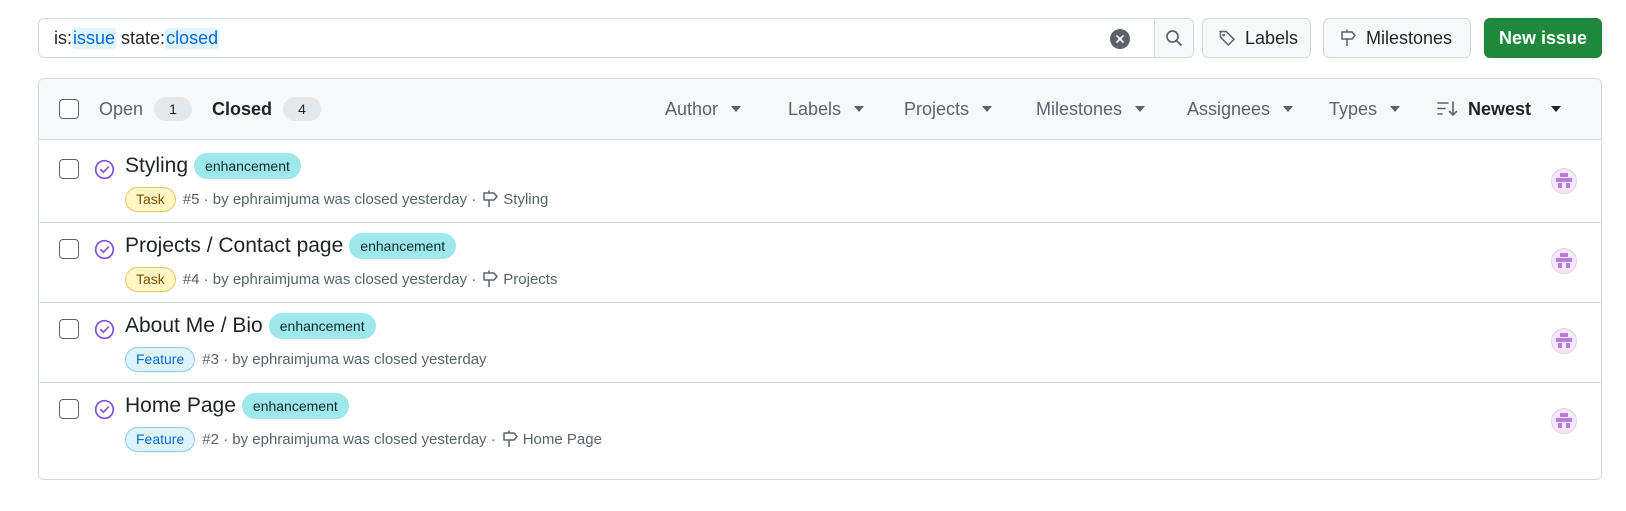 The width and height of the screenshot is (1626, 511). I want to click on tab-closed: Closed 4, so click(267, 109).